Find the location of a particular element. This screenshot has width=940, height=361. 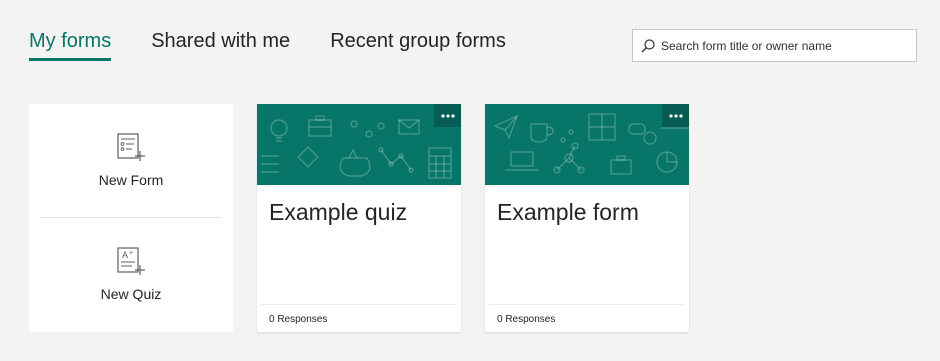

tab-shared-with-me: Shared with me is located at coordinates (220, 45).